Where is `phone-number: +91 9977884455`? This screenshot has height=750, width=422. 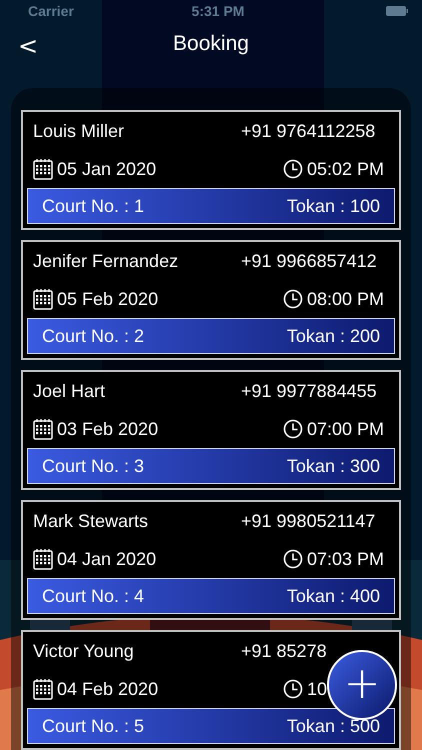
phone-number: +91 9977884455 is located at coordinates (309, 391).